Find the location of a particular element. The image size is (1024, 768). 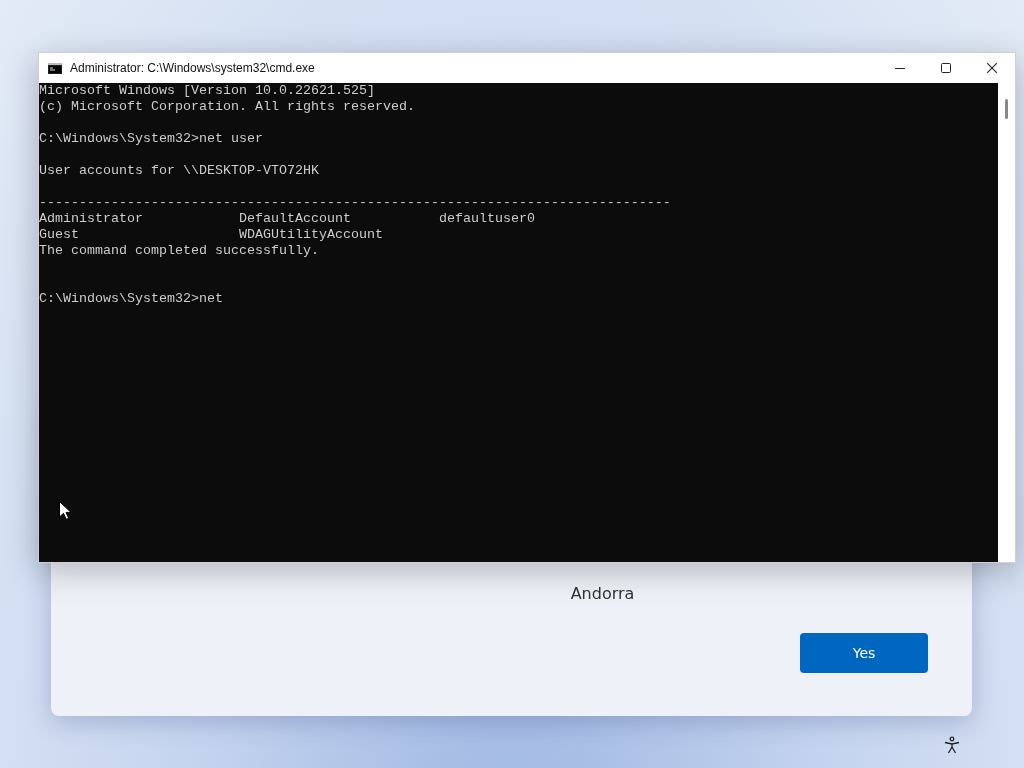

window-title: Administrator: C:\Windows\system32\cmd.exe is located at coordinates (192, 68).